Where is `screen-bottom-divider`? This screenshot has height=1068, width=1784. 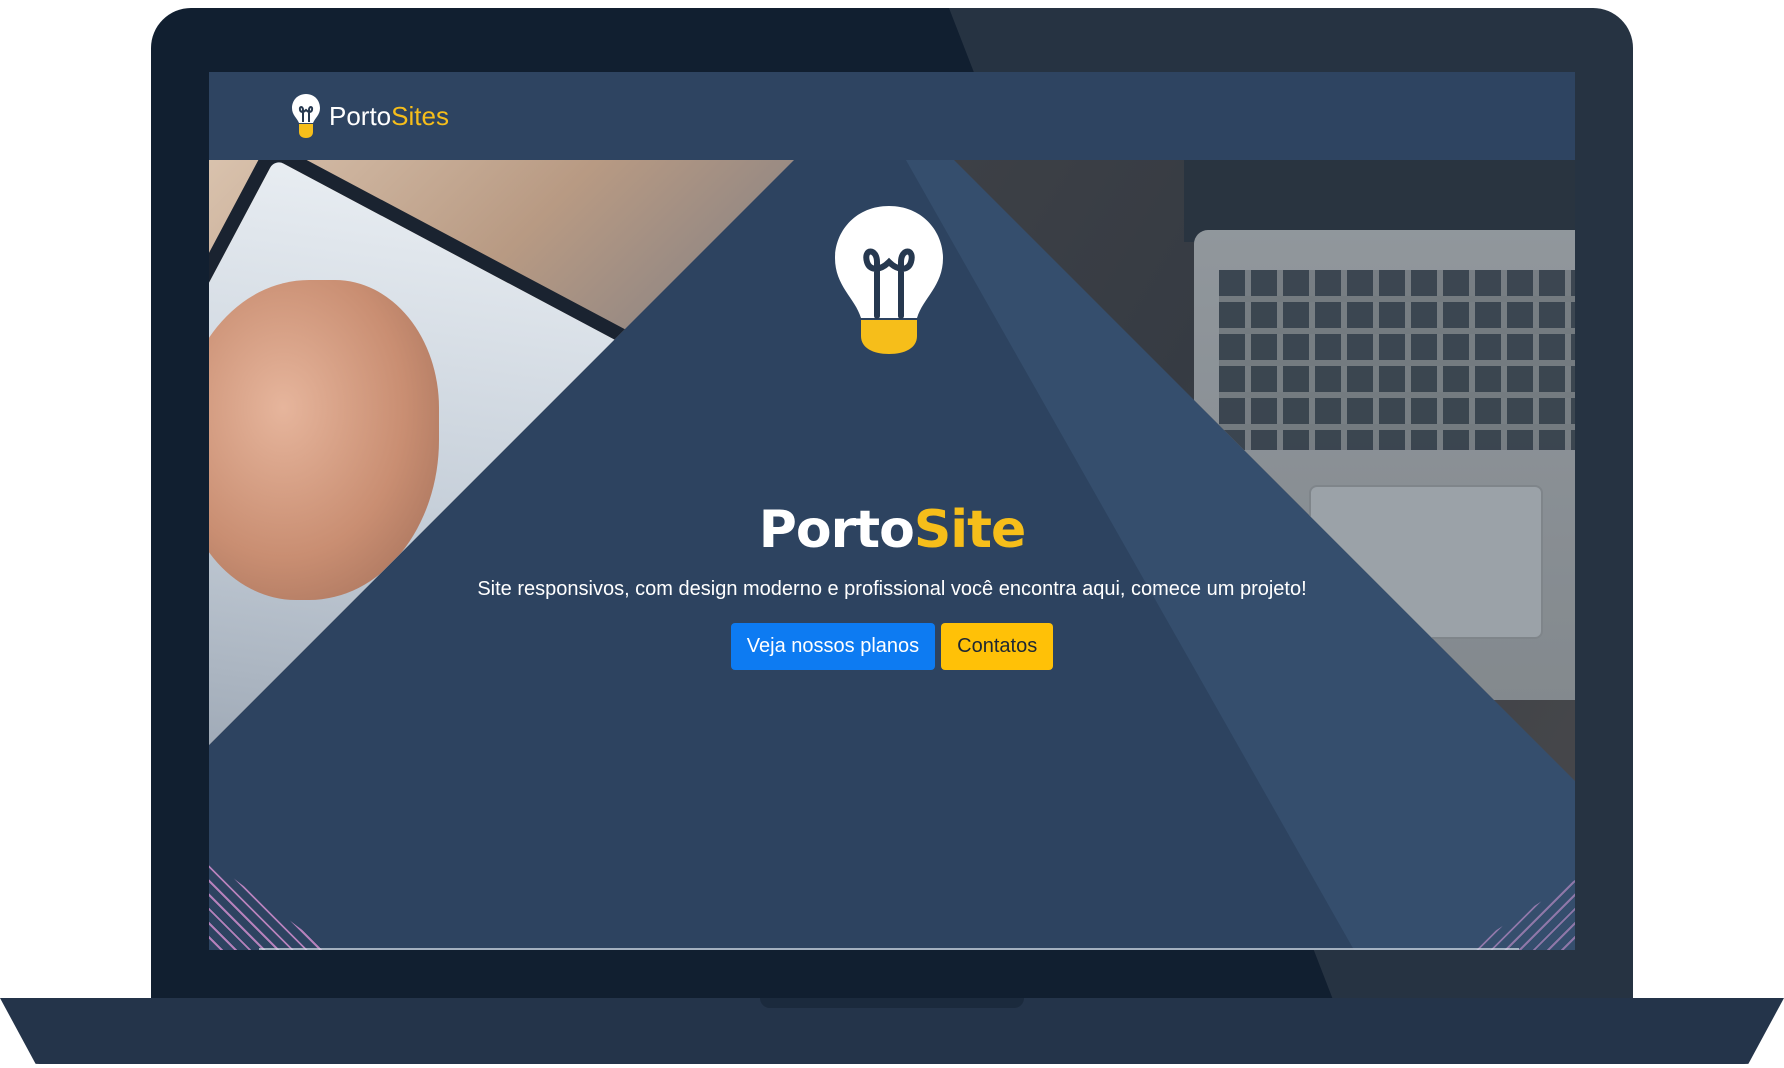
screen-bottom-divider is located at coordinates (889, 949).